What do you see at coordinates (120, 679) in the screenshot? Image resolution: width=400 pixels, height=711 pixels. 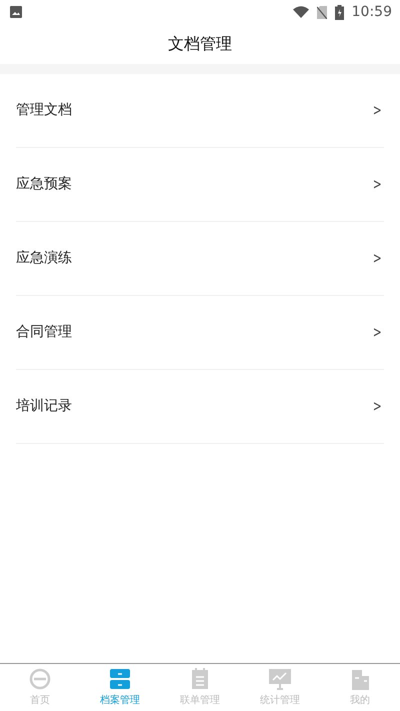 I see `drawer-icon` at bounding box center [120, 679].